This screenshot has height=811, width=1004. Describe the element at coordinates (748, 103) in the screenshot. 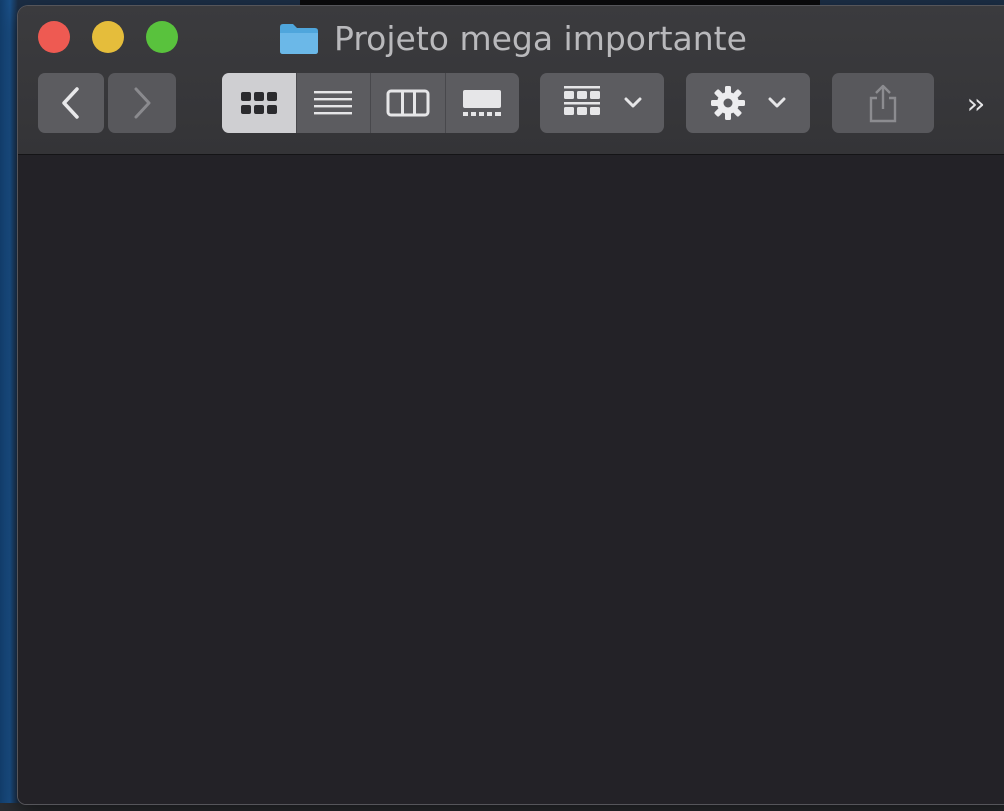

I see `action-button` at that location.